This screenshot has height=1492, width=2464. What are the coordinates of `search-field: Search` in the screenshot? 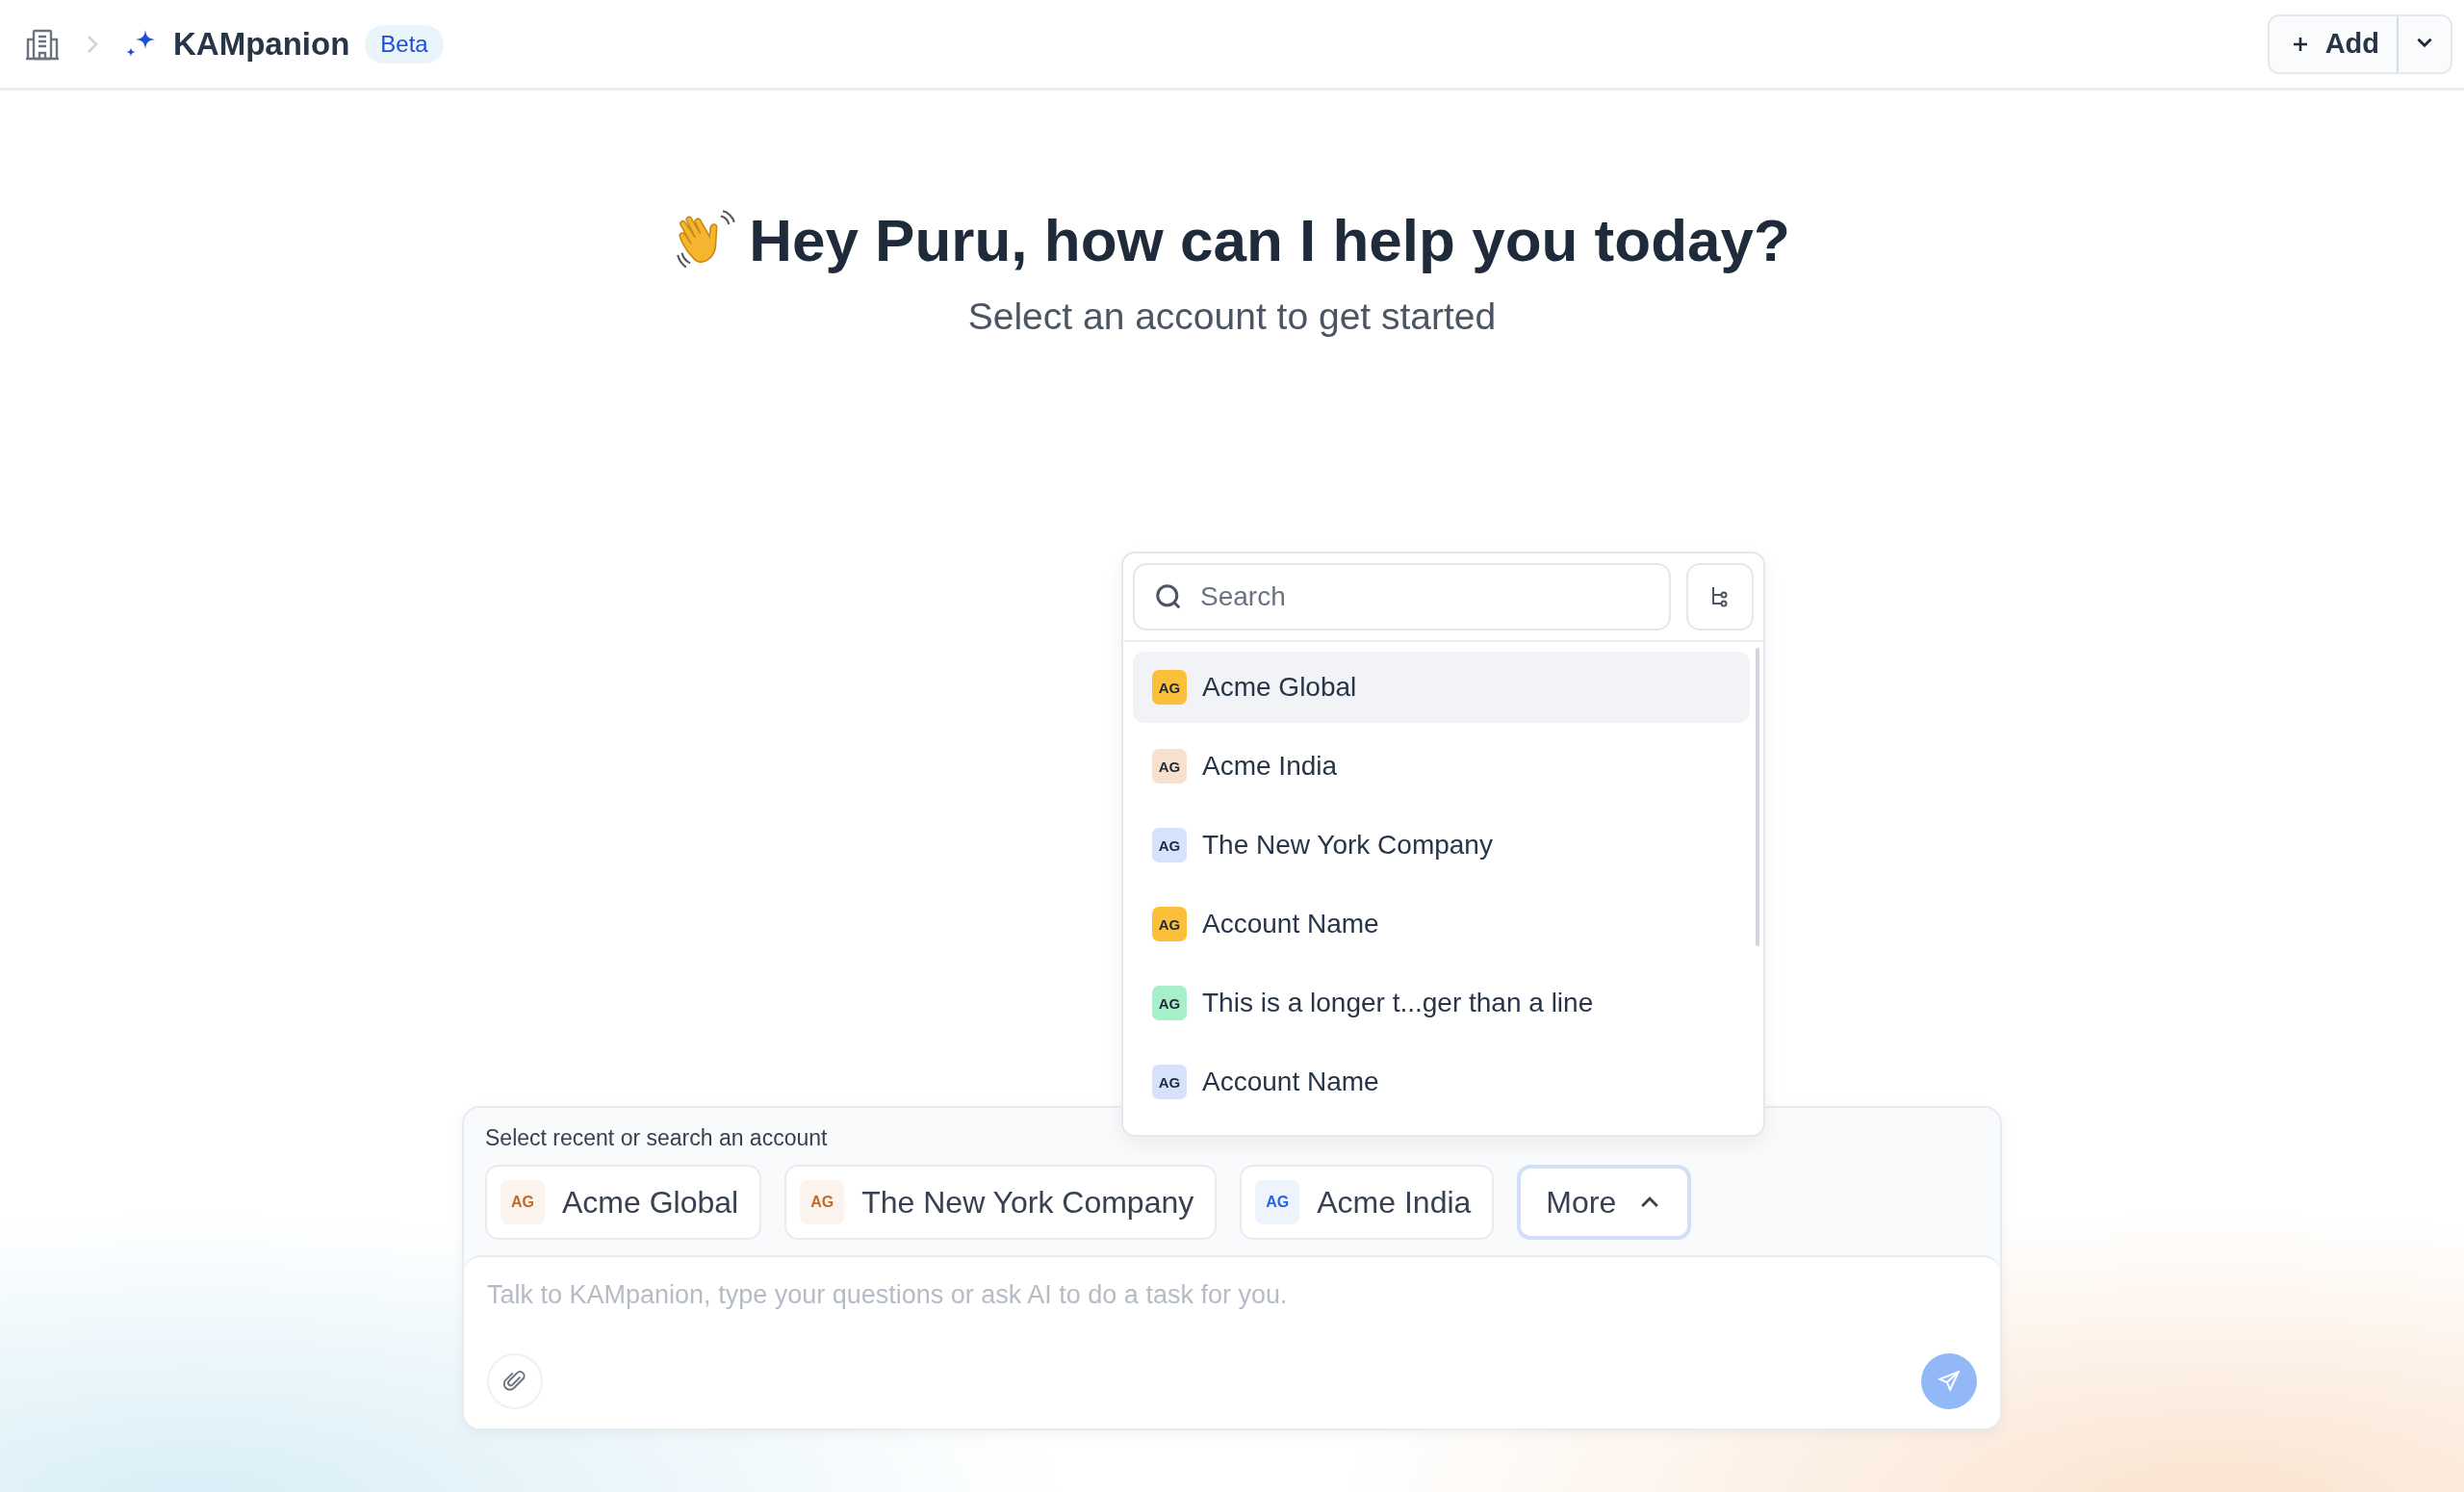 It's located at (1402, 596).